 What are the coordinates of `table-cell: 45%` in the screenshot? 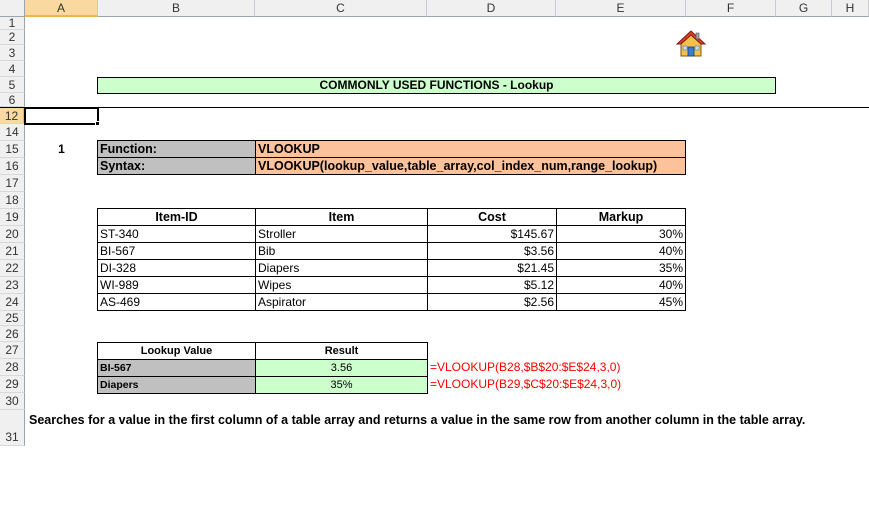 It's located at (621, 302).